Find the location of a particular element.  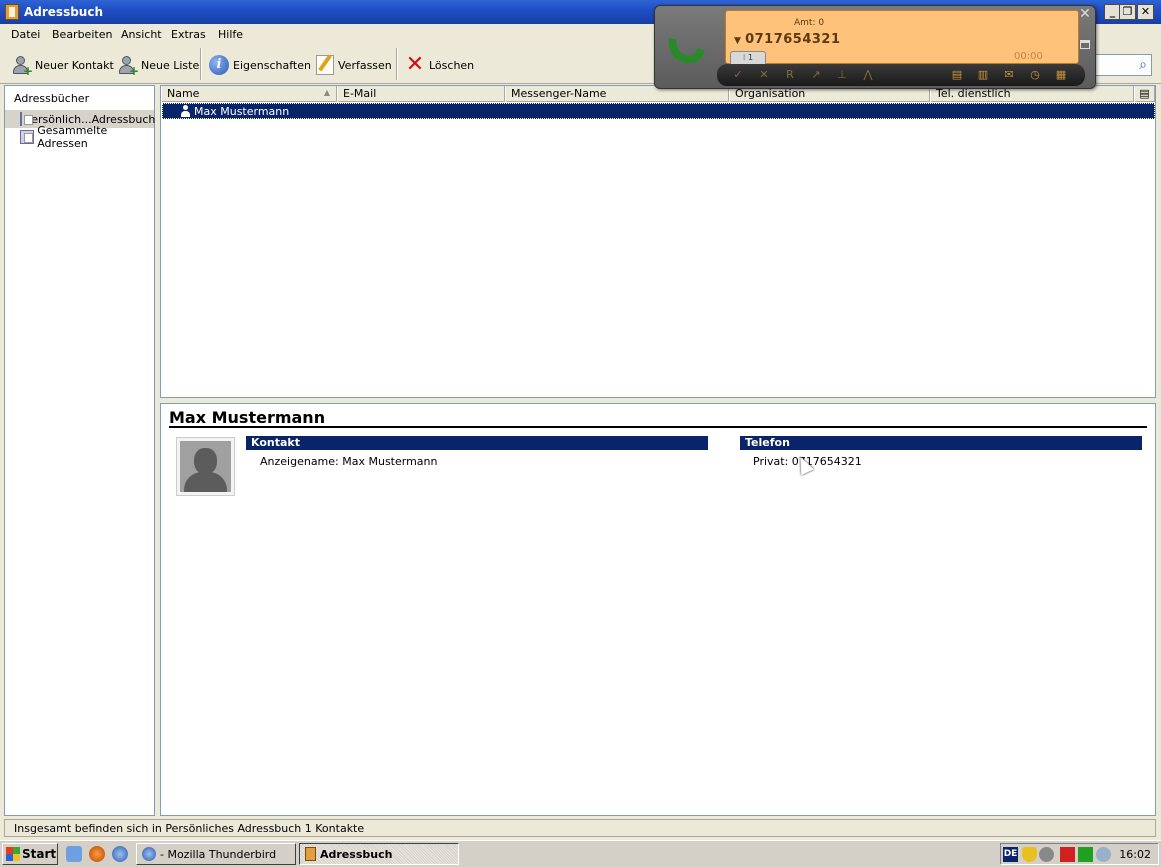

table-row: Max Mustermann is located at coordinates (658, 111).